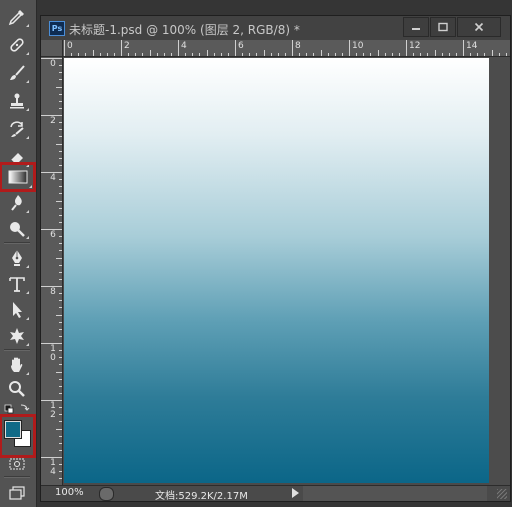 Image resolution: width=512 pixels, height=507 pixels. Describe the element at coordinates (275, 493) in the screenshot. I see `status-bar: 100% 文档:529.2K/2.17M` at that location.